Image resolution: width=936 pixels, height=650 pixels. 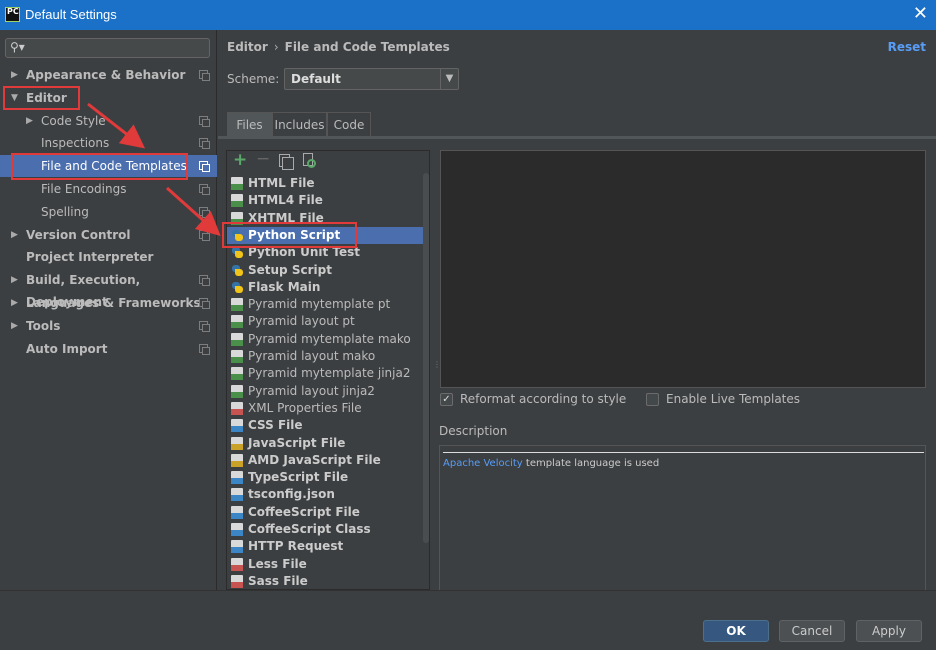 I want to click on arrow-to-python-script, so click(x=193, y=211).